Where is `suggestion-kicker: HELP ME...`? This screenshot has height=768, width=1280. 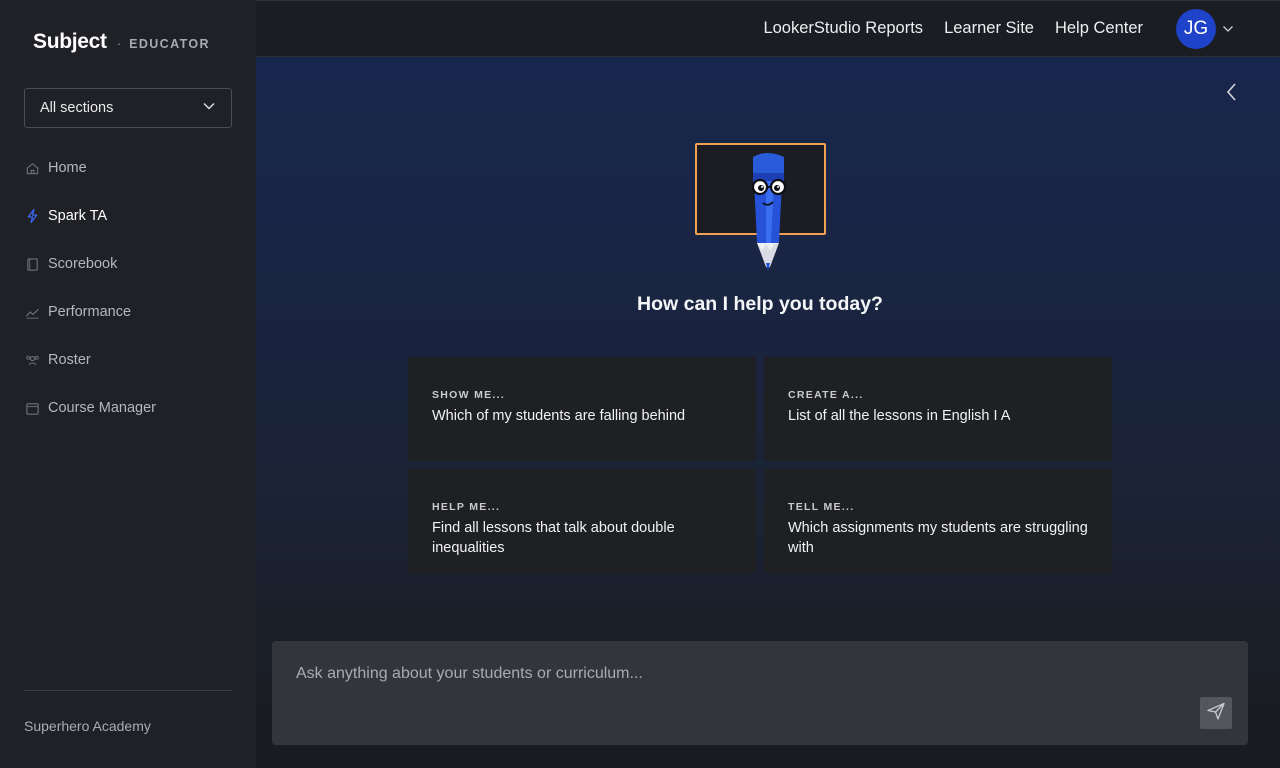 suggestion-kicker: HELP ME... is located at coordinates (466, 507).